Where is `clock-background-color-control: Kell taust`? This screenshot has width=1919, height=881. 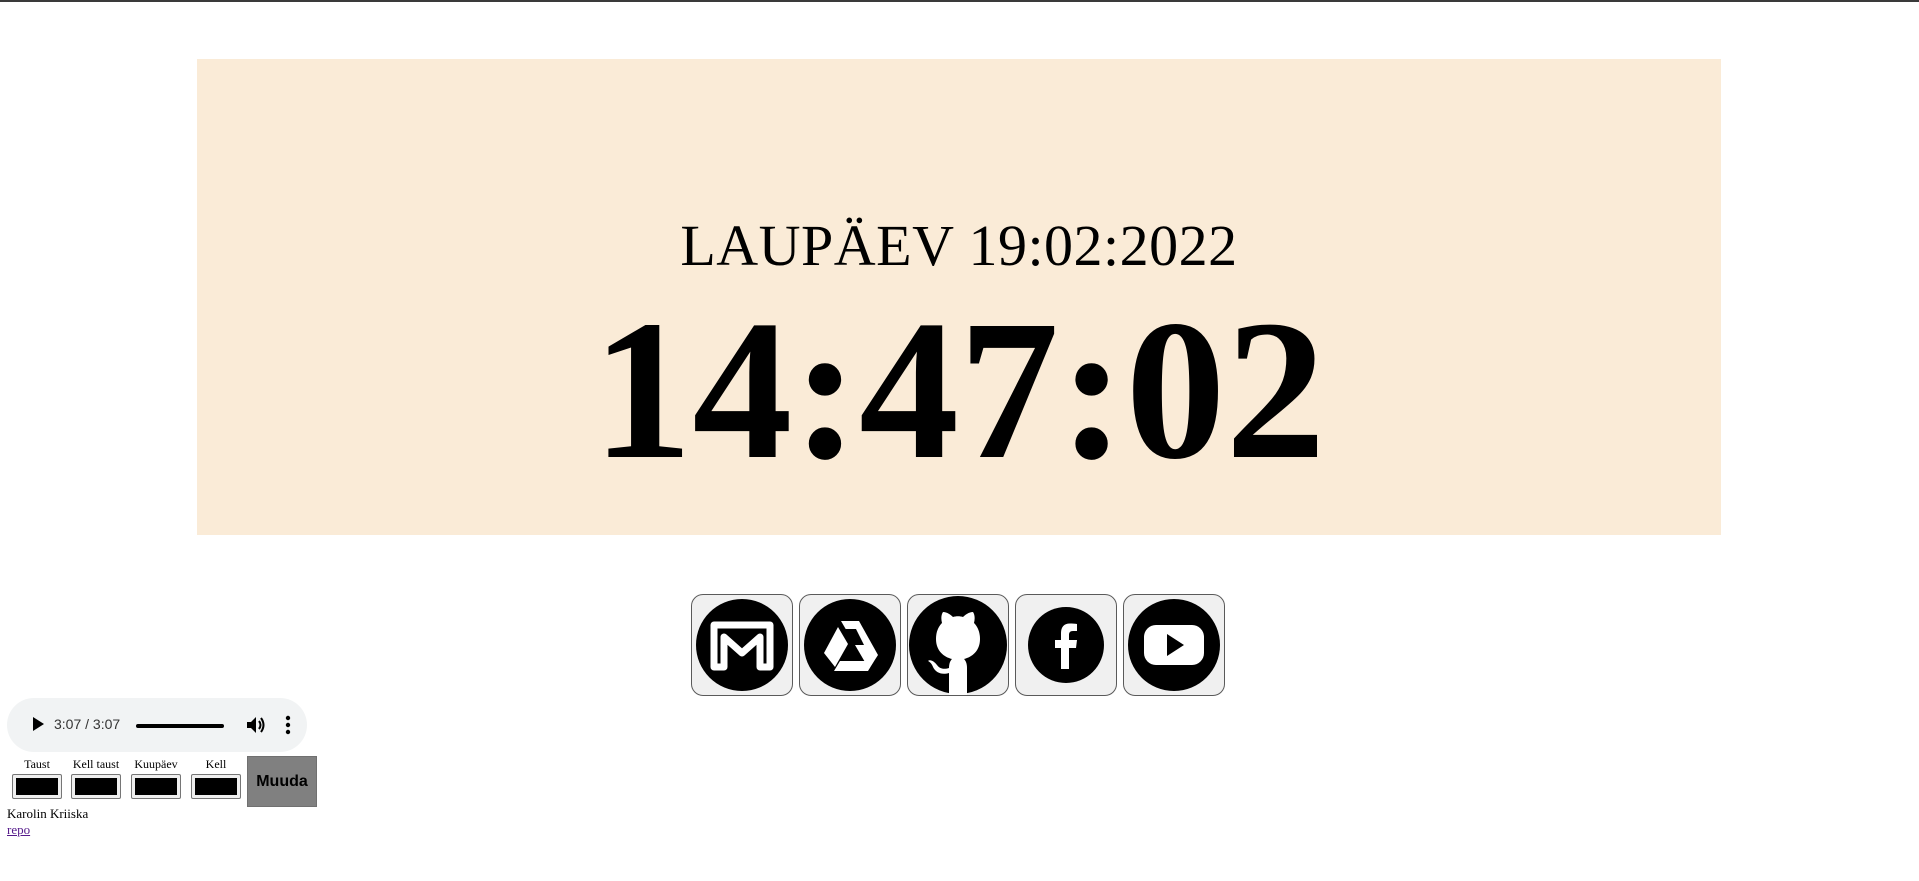 clock-background-color-control: Kell taust is located at coordinates (96, 777).